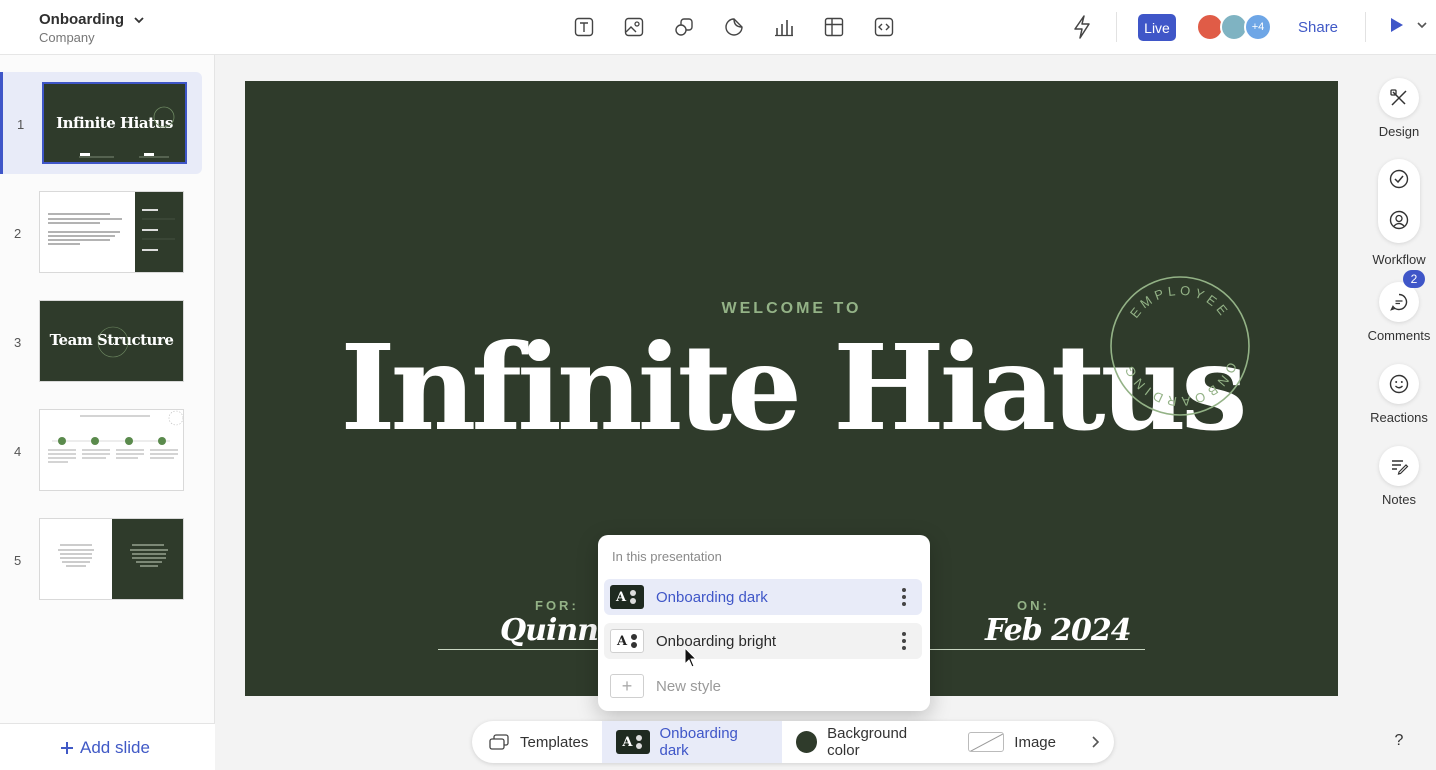 Image resolution: width=1436 pixels, height=770 pixels. Describe the element at coordinates (18, 233) in the screenshot. I see `slide-number: 2` at that location.